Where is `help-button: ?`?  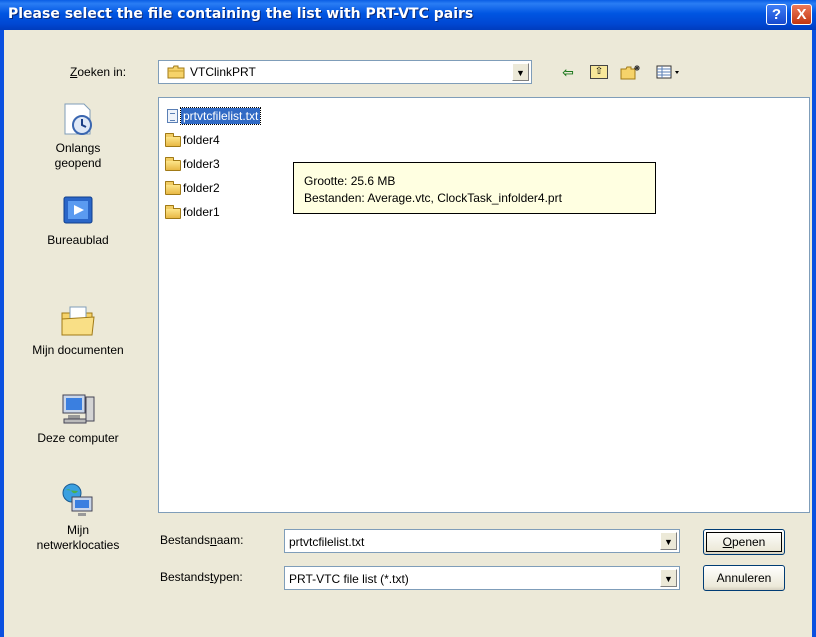 help-button: ? is located at coordinates (776, 14).